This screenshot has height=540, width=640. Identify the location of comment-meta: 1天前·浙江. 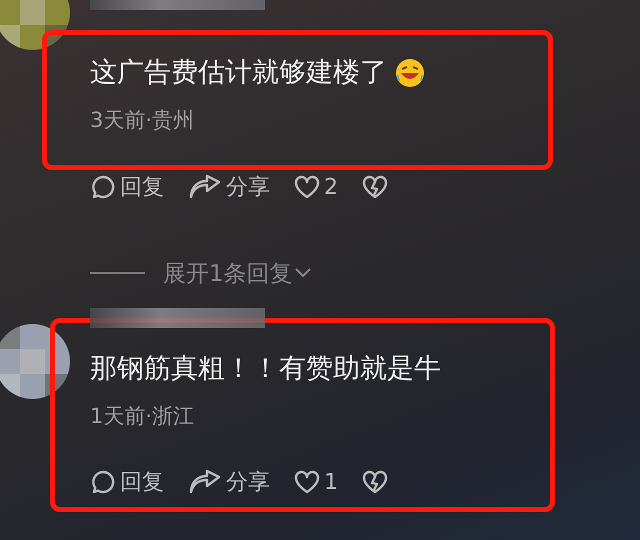
(142, 416).